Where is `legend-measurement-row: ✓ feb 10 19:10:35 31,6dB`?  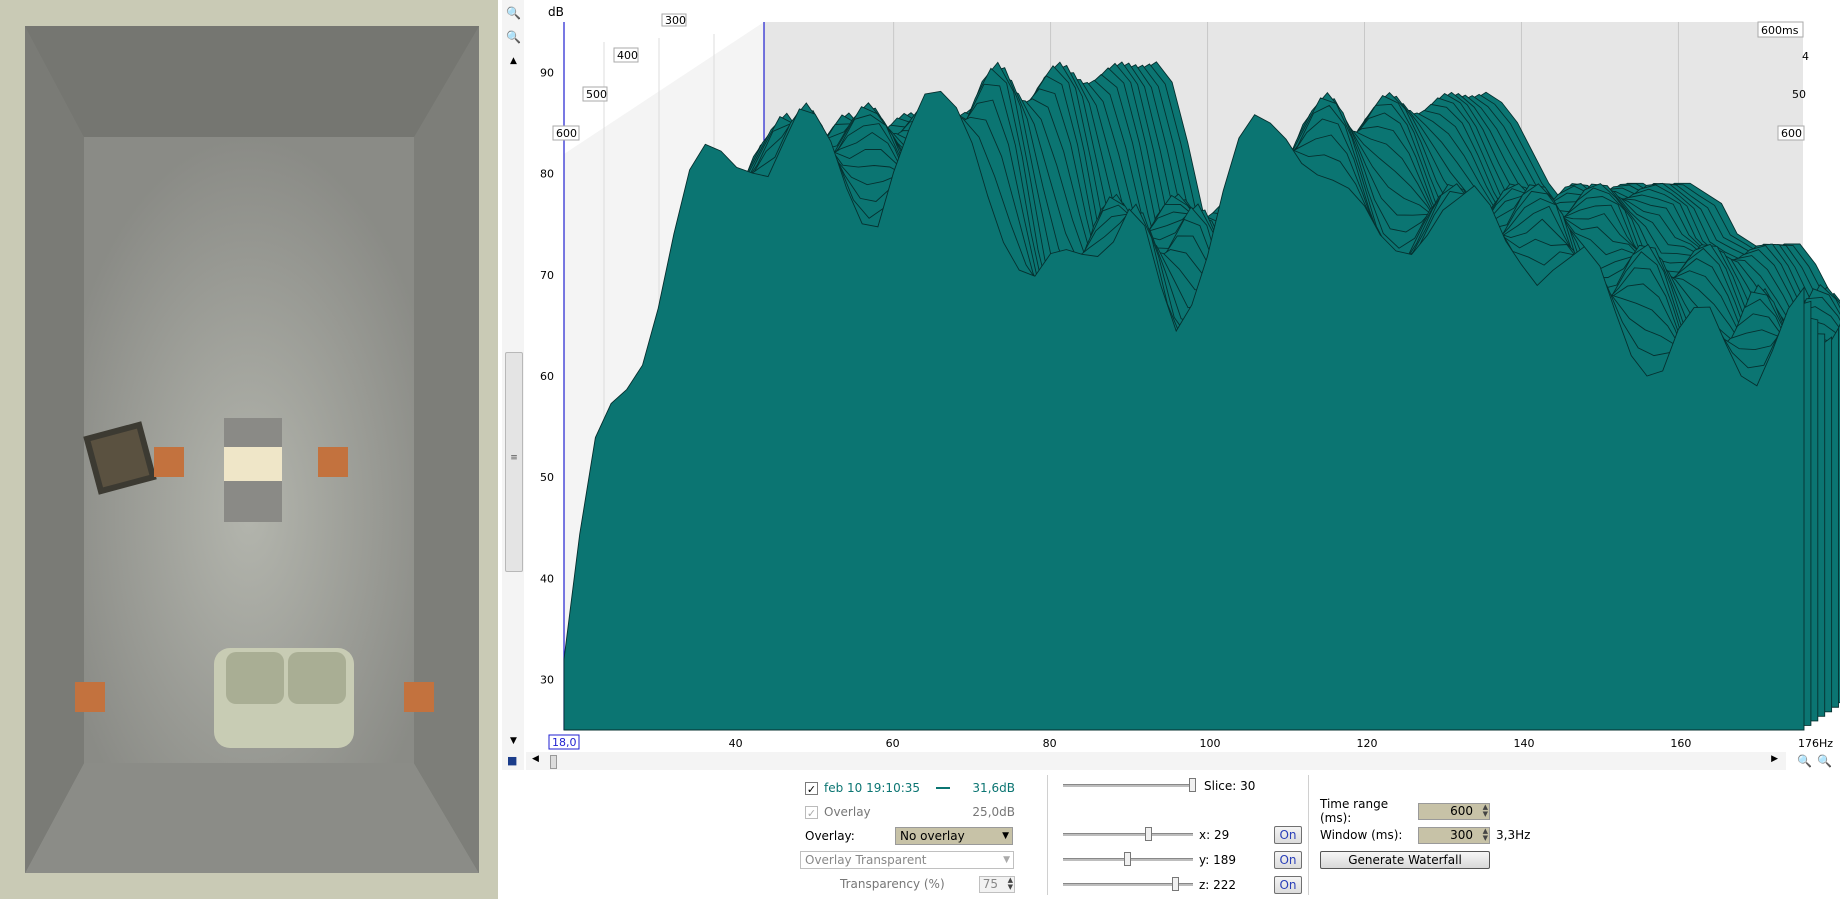
legend-measurement-row: ✓ feb 10 19:10:35 31,6dB is located at coordinates (910, 788).